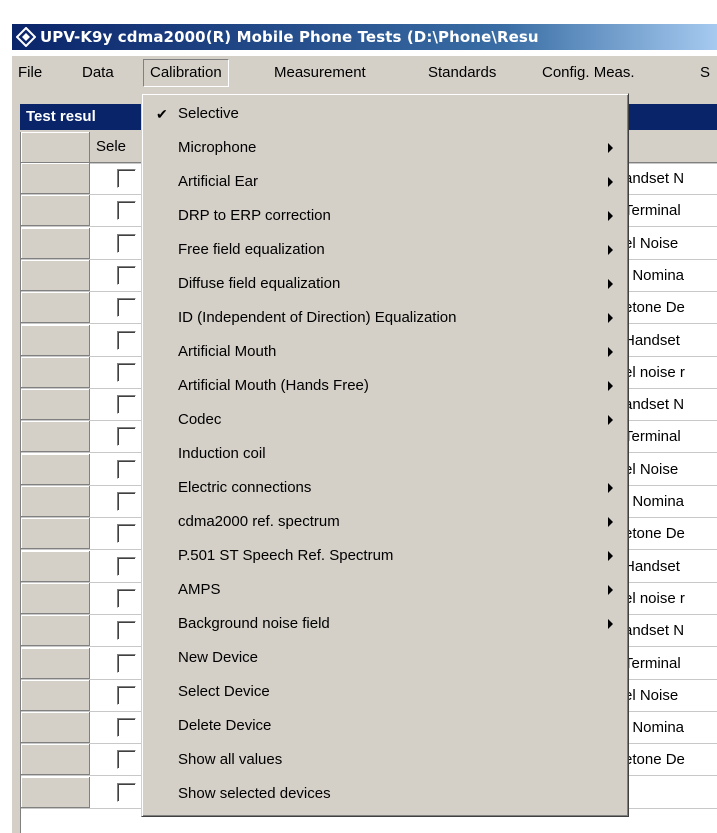 Image resolution: width=717 pixels, height=833 pixels. Describe the element at coordinates (254, 793) in the screenshot. I see `menu-item-label: Show selected devices` at that location.